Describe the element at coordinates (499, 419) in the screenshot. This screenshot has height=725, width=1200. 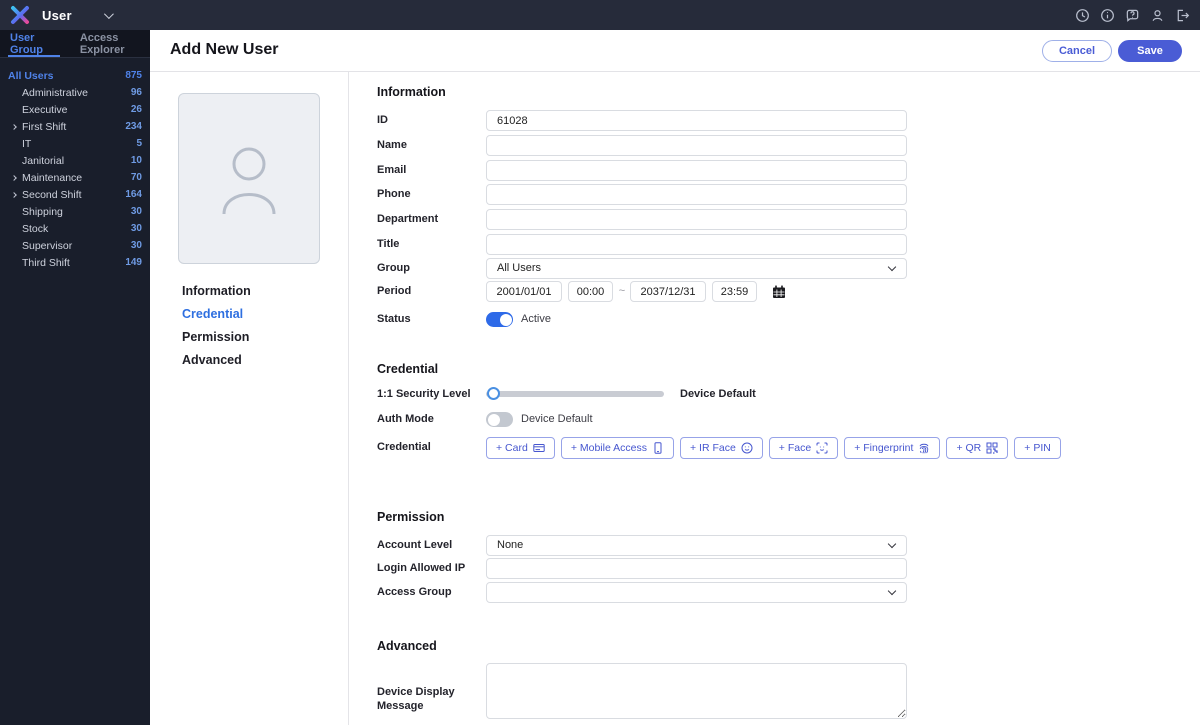
I see `auth-mode-toggle` at that location.